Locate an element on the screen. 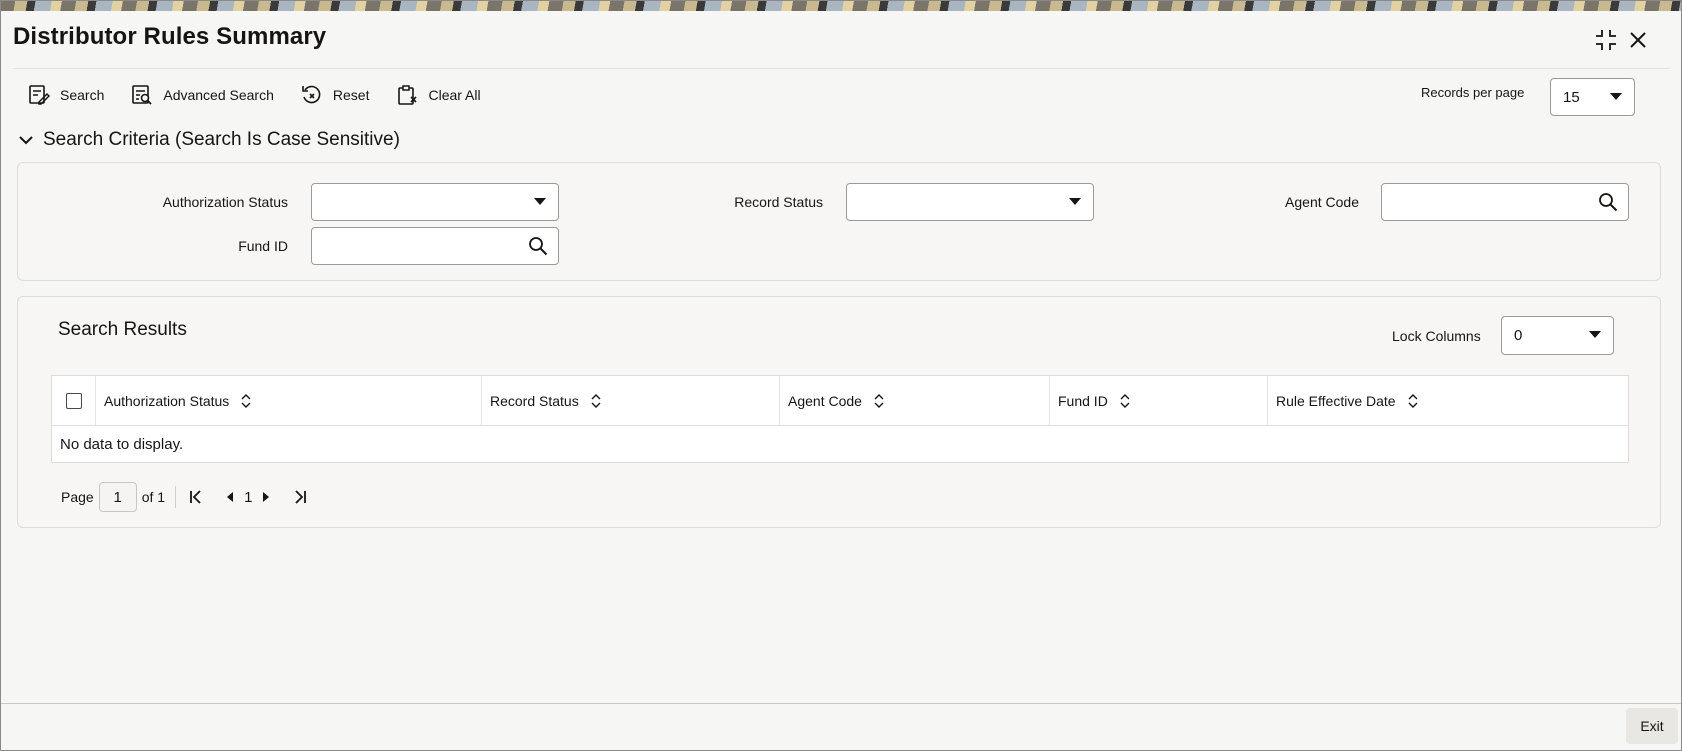  first-page-icon is located at coordinates (195, 497).